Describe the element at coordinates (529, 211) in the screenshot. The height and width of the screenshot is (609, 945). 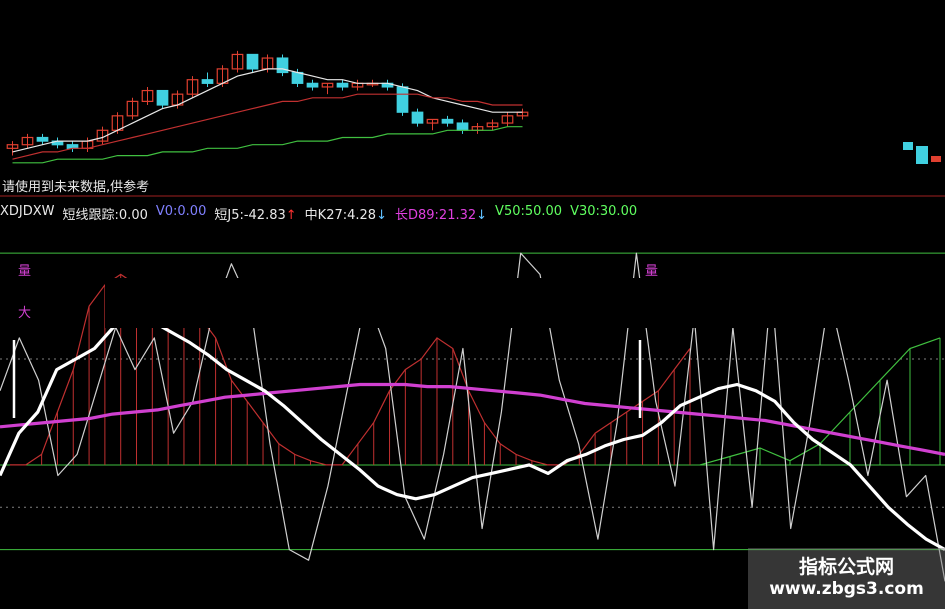
I see `readout-item-5: V50:50.00` at that location.